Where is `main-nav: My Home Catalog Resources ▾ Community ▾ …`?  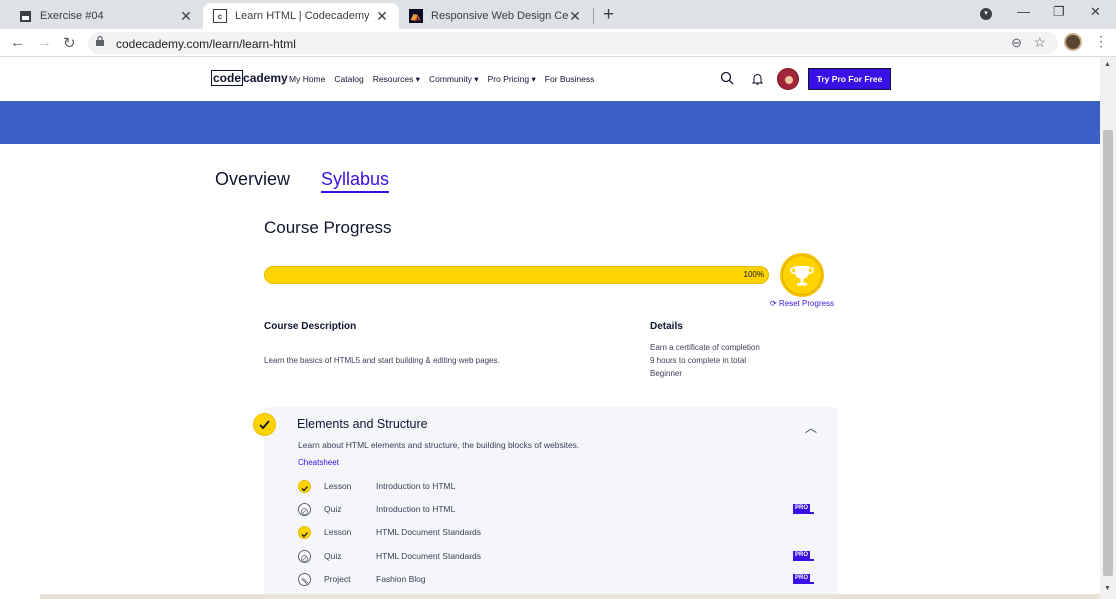 main-nav: My Home Catalog Resources ▾ Community ▾ … is located at coordinates (446, 79).